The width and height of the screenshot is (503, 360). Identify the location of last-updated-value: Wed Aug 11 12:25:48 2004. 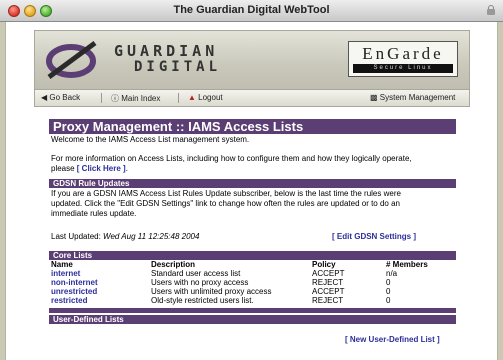
(151, 236).